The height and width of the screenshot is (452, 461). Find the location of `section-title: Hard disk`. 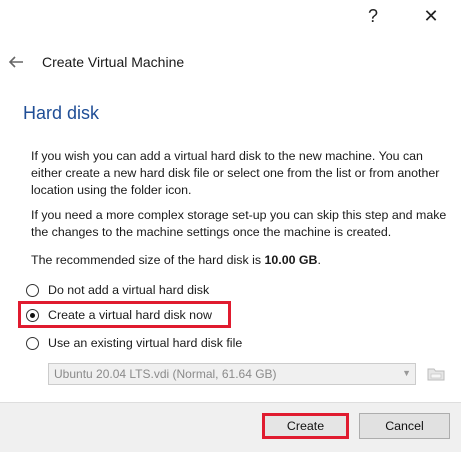

section-title: Hard disk is located at coordinates (61, 113).